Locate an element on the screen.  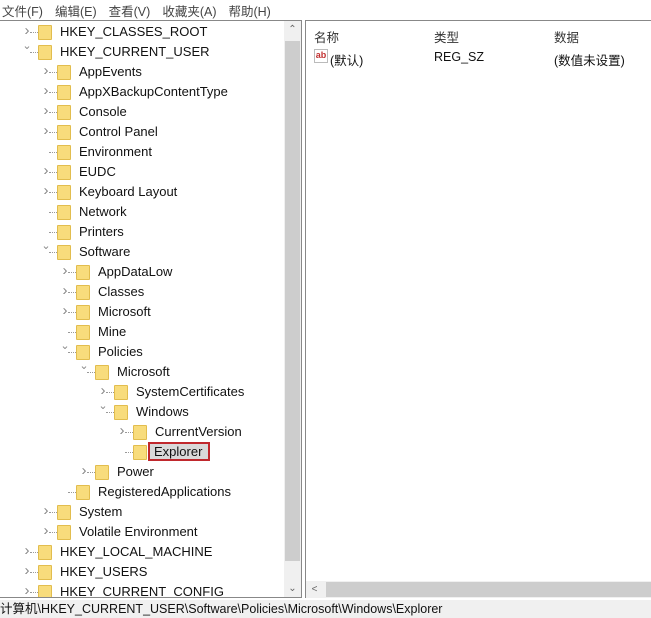
tree-item: › SystemCertificates is located at coordinates (141, 392).